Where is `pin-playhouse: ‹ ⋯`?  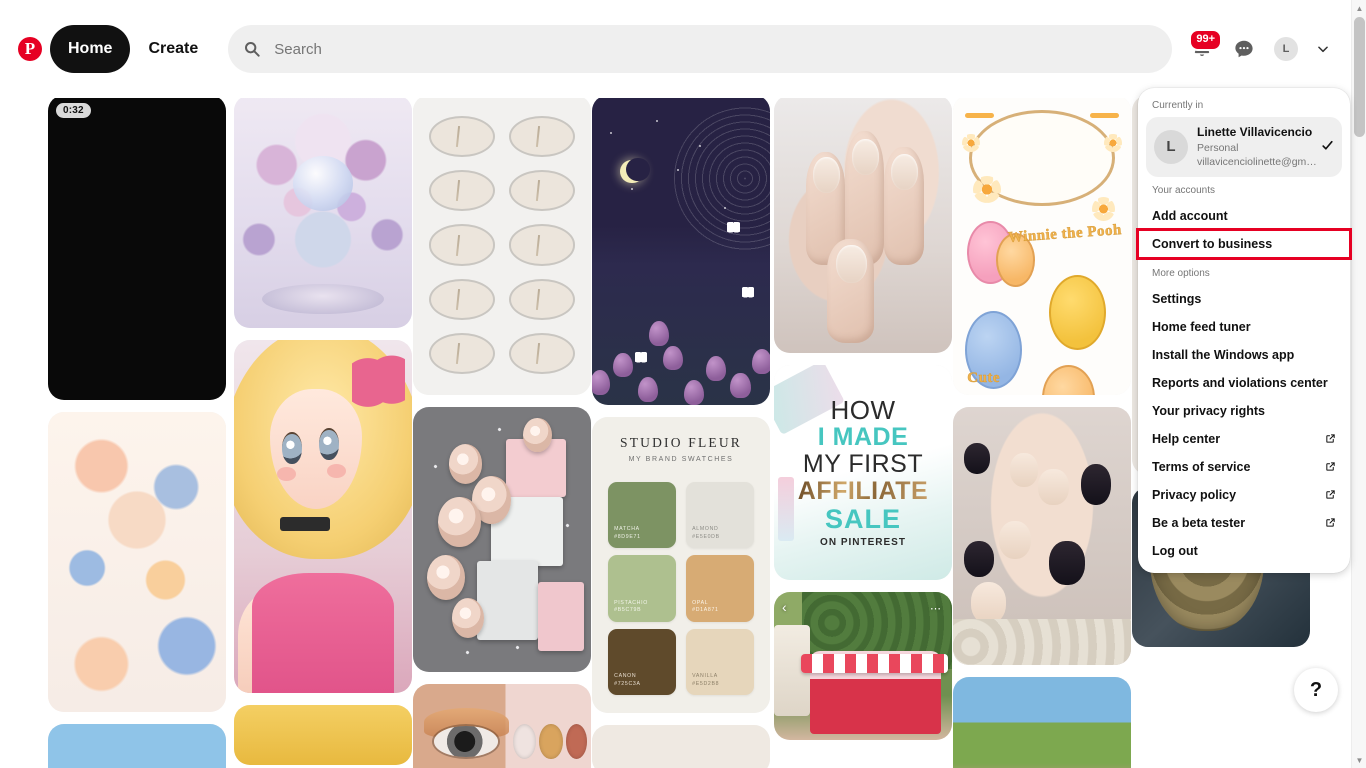 pin-playhouse: ‹ ⋯ is located at coordinates (863, 666).